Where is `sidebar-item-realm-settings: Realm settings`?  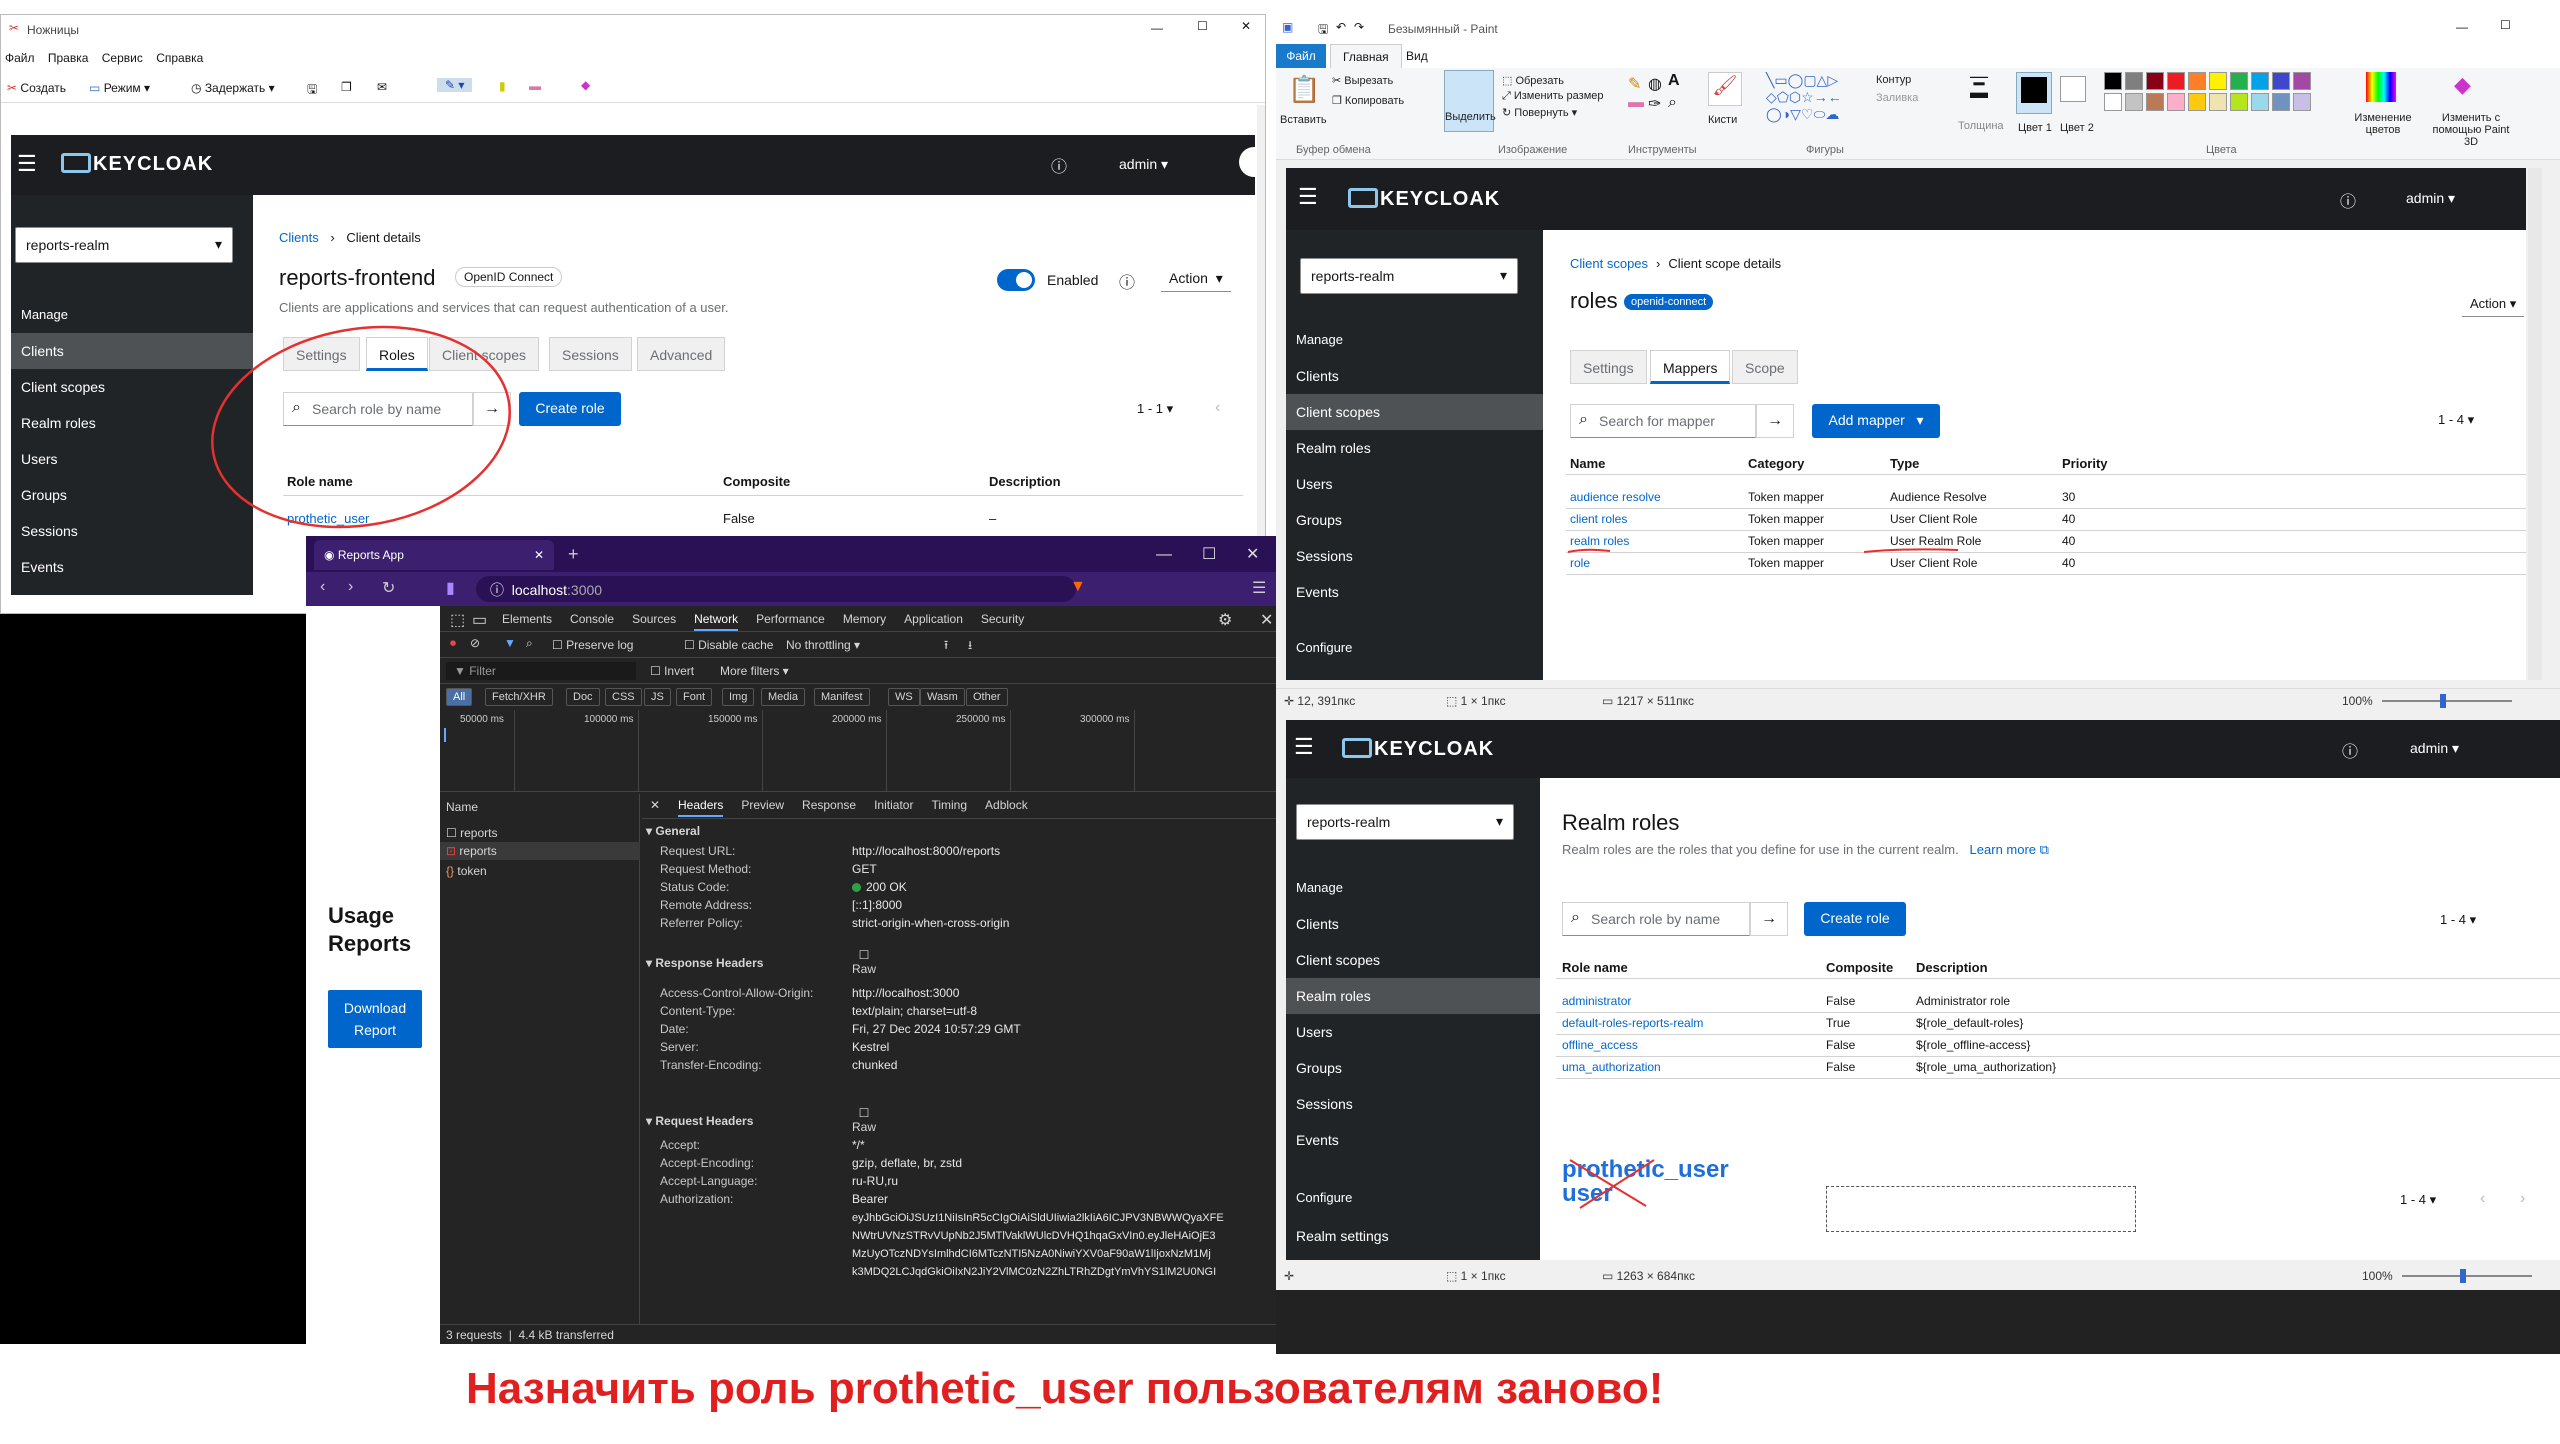 sidebar-item-realm-settings: Realm settings is located at coordinates (1413, 1236).